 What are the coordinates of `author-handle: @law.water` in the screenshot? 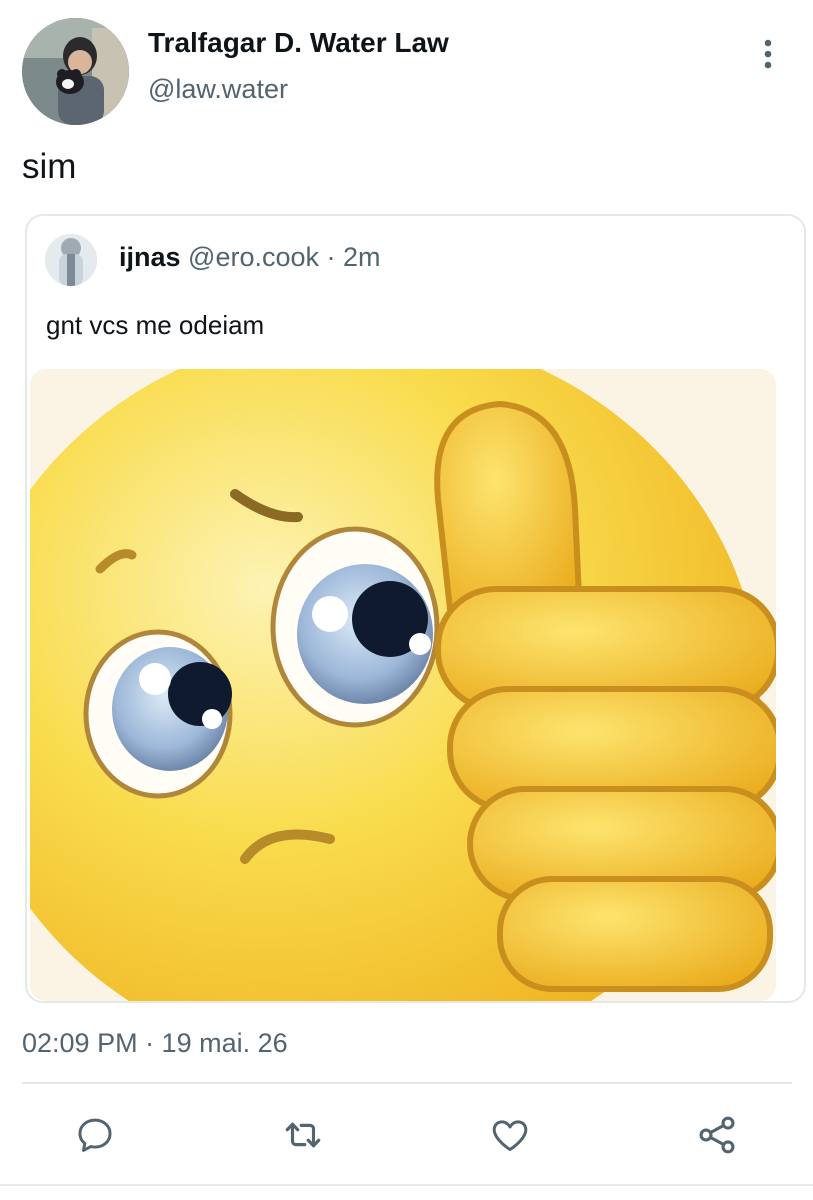 It's located at (218, 89).